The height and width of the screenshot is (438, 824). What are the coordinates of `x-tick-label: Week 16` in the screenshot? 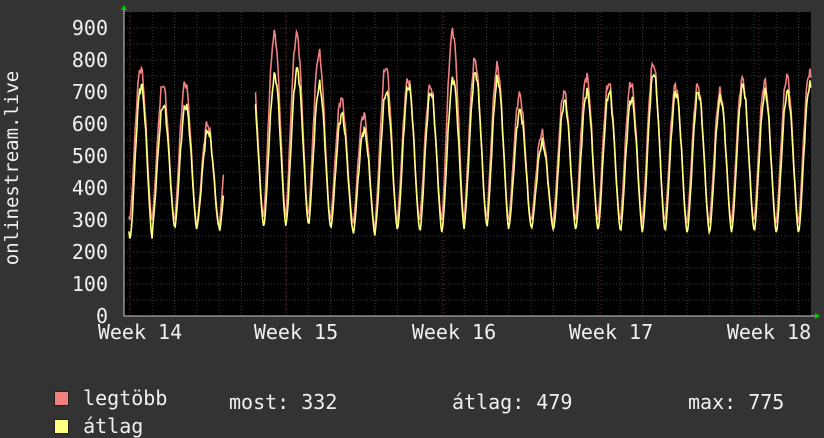 It's located at (454, 332).